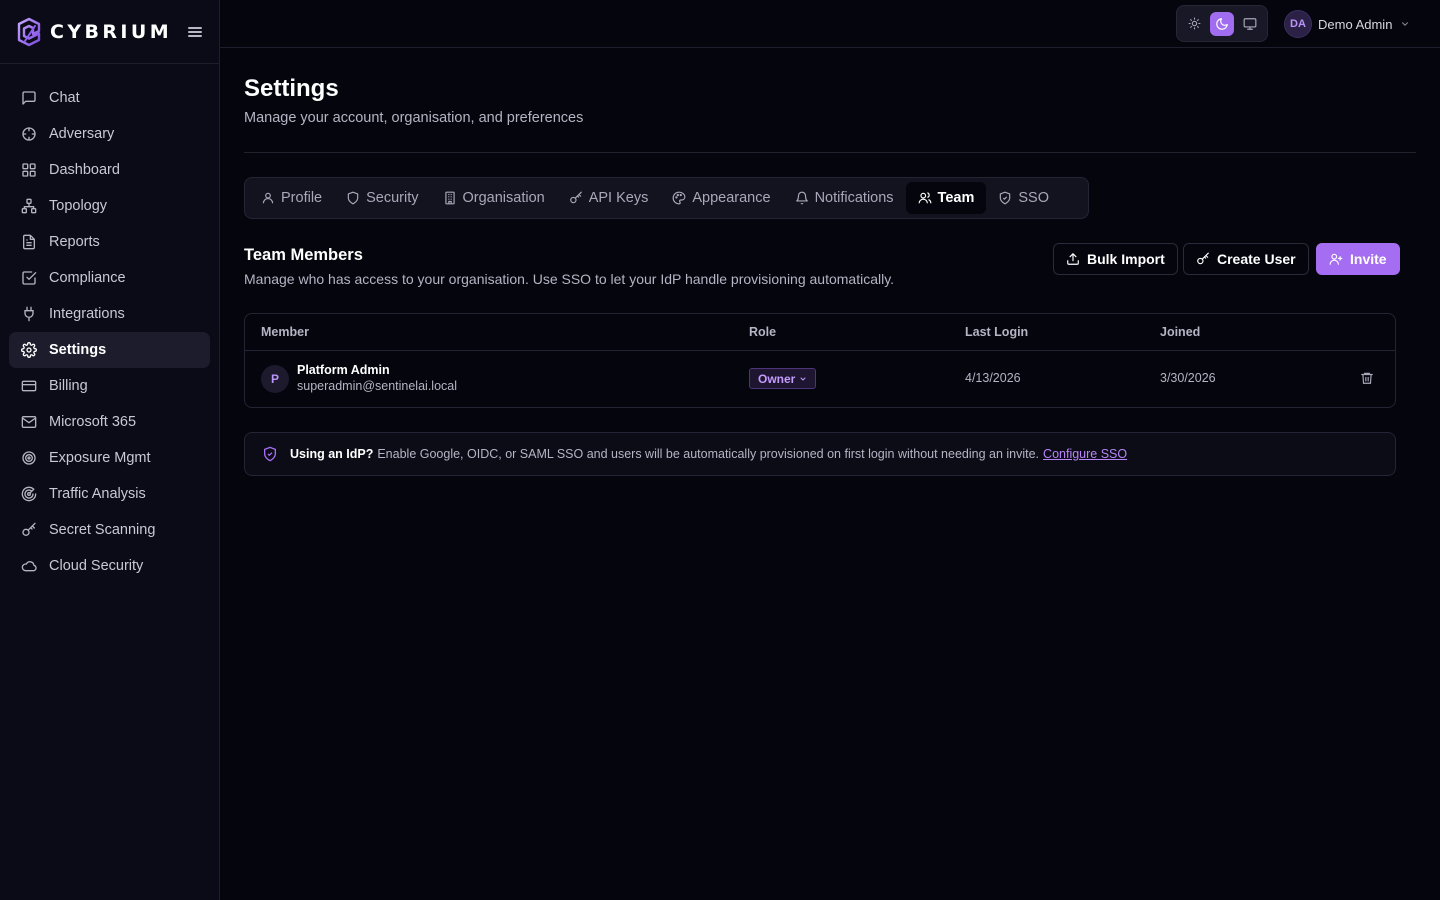 This screenshot has width=1440, height=900. What do you see at coordinates (777, 378) in the screenshot?
I see `role-value: Owner` at bounding box center [777, 378].